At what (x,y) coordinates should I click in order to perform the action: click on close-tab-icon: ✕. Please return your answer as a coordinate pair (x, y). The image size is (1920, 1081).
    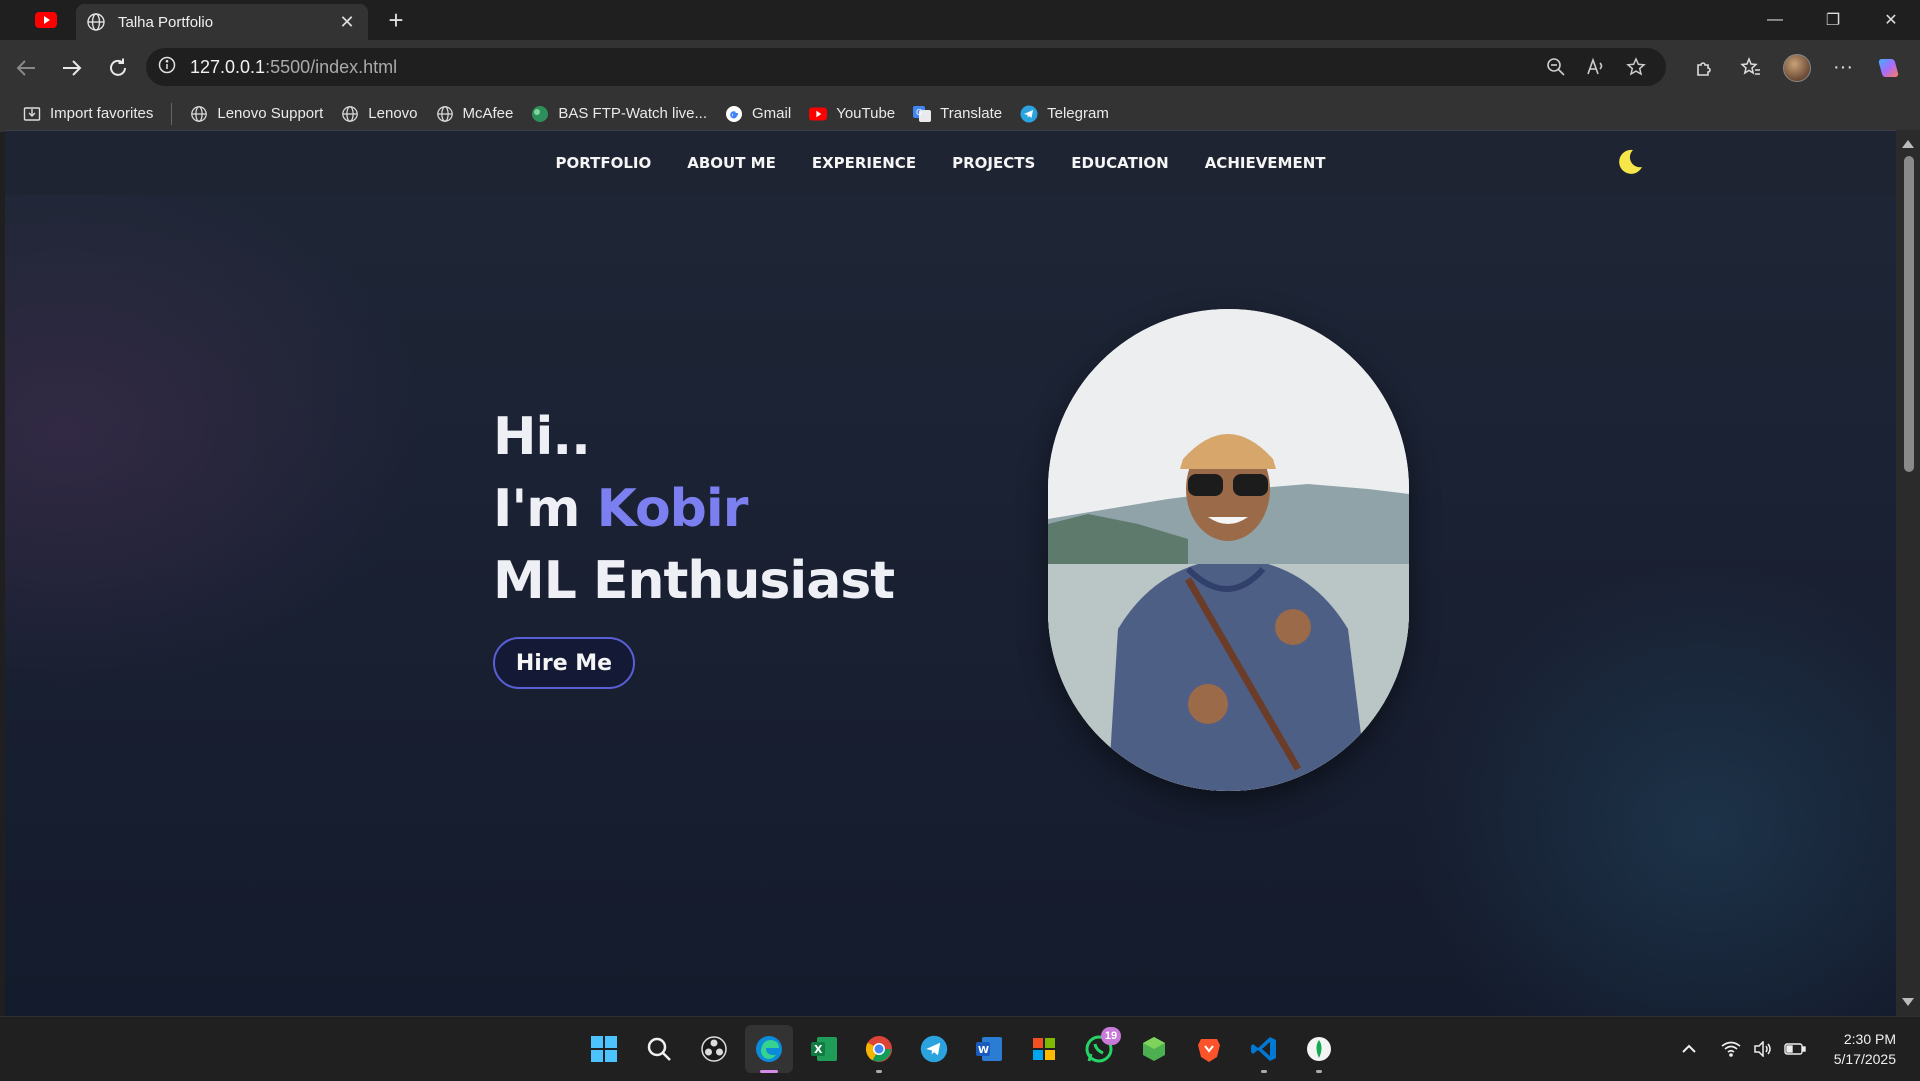
    Looking at the image, I should click on (347, 22).